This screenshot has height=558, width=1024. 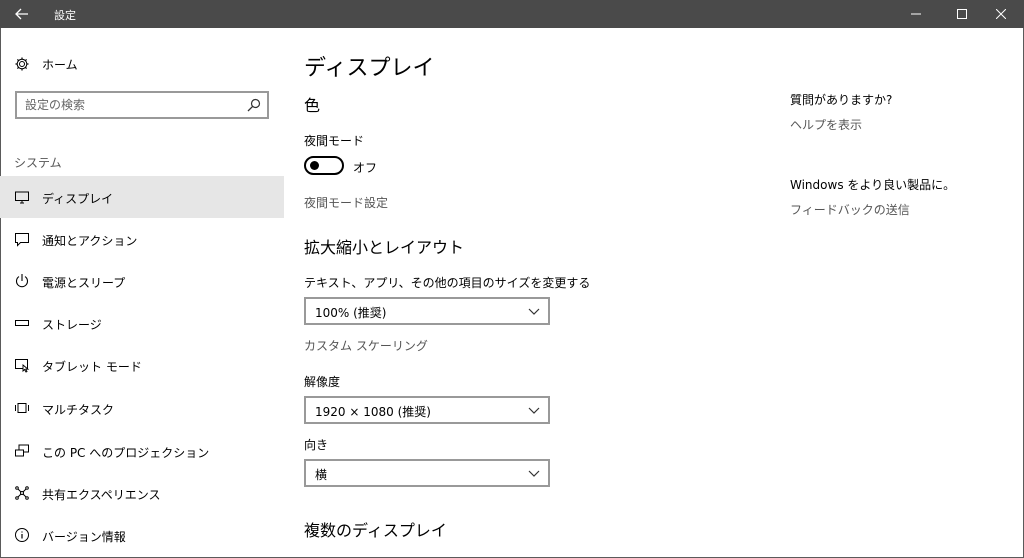 I want to click on orientation-label: 向き, so click(x=316, y=445).